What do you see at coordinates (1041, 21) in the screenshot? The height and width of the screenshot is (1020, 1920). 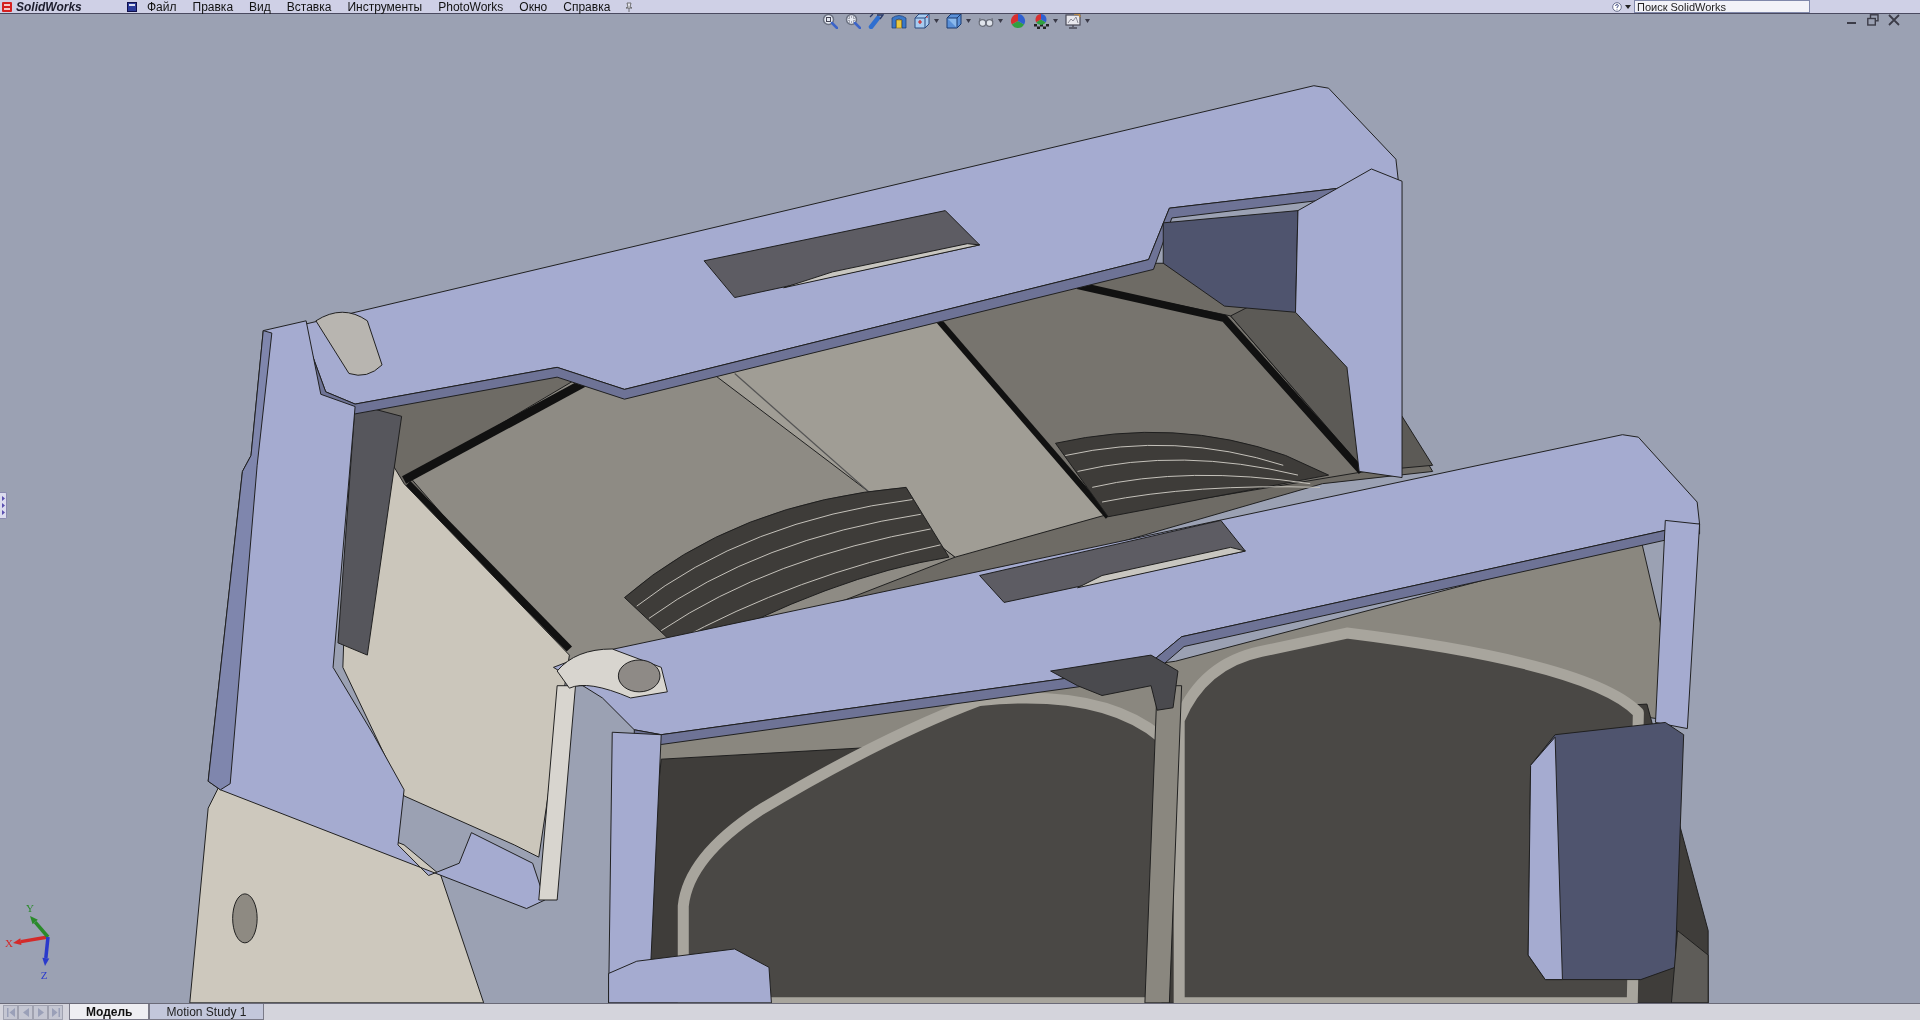 I see `sphere-on-checkerboard-icon` at bounding box center [1041, 21].